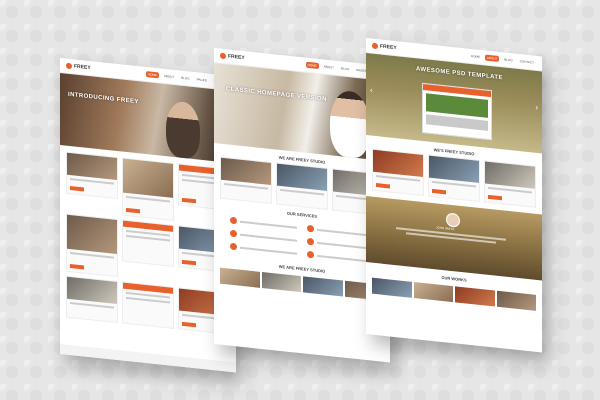 This screenshot has height=400, width=600. What do you see at coordinates (536, 107) in the screenshot?
I see `chevron-right-icon: ›` at bounding box center [536, 107].